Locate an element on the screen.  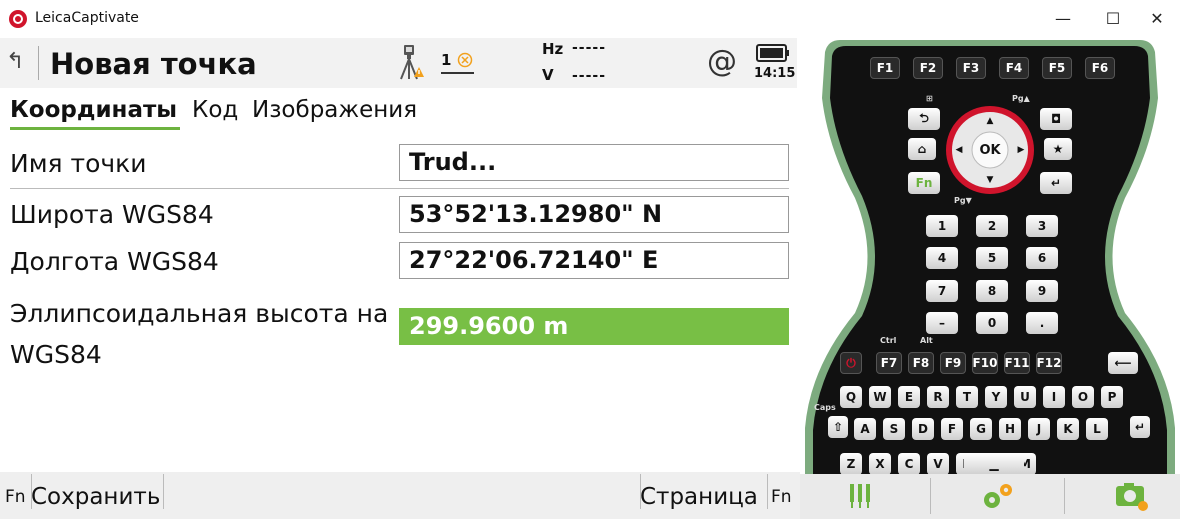
key-6: 6 is located at coordinates (1042, 258).